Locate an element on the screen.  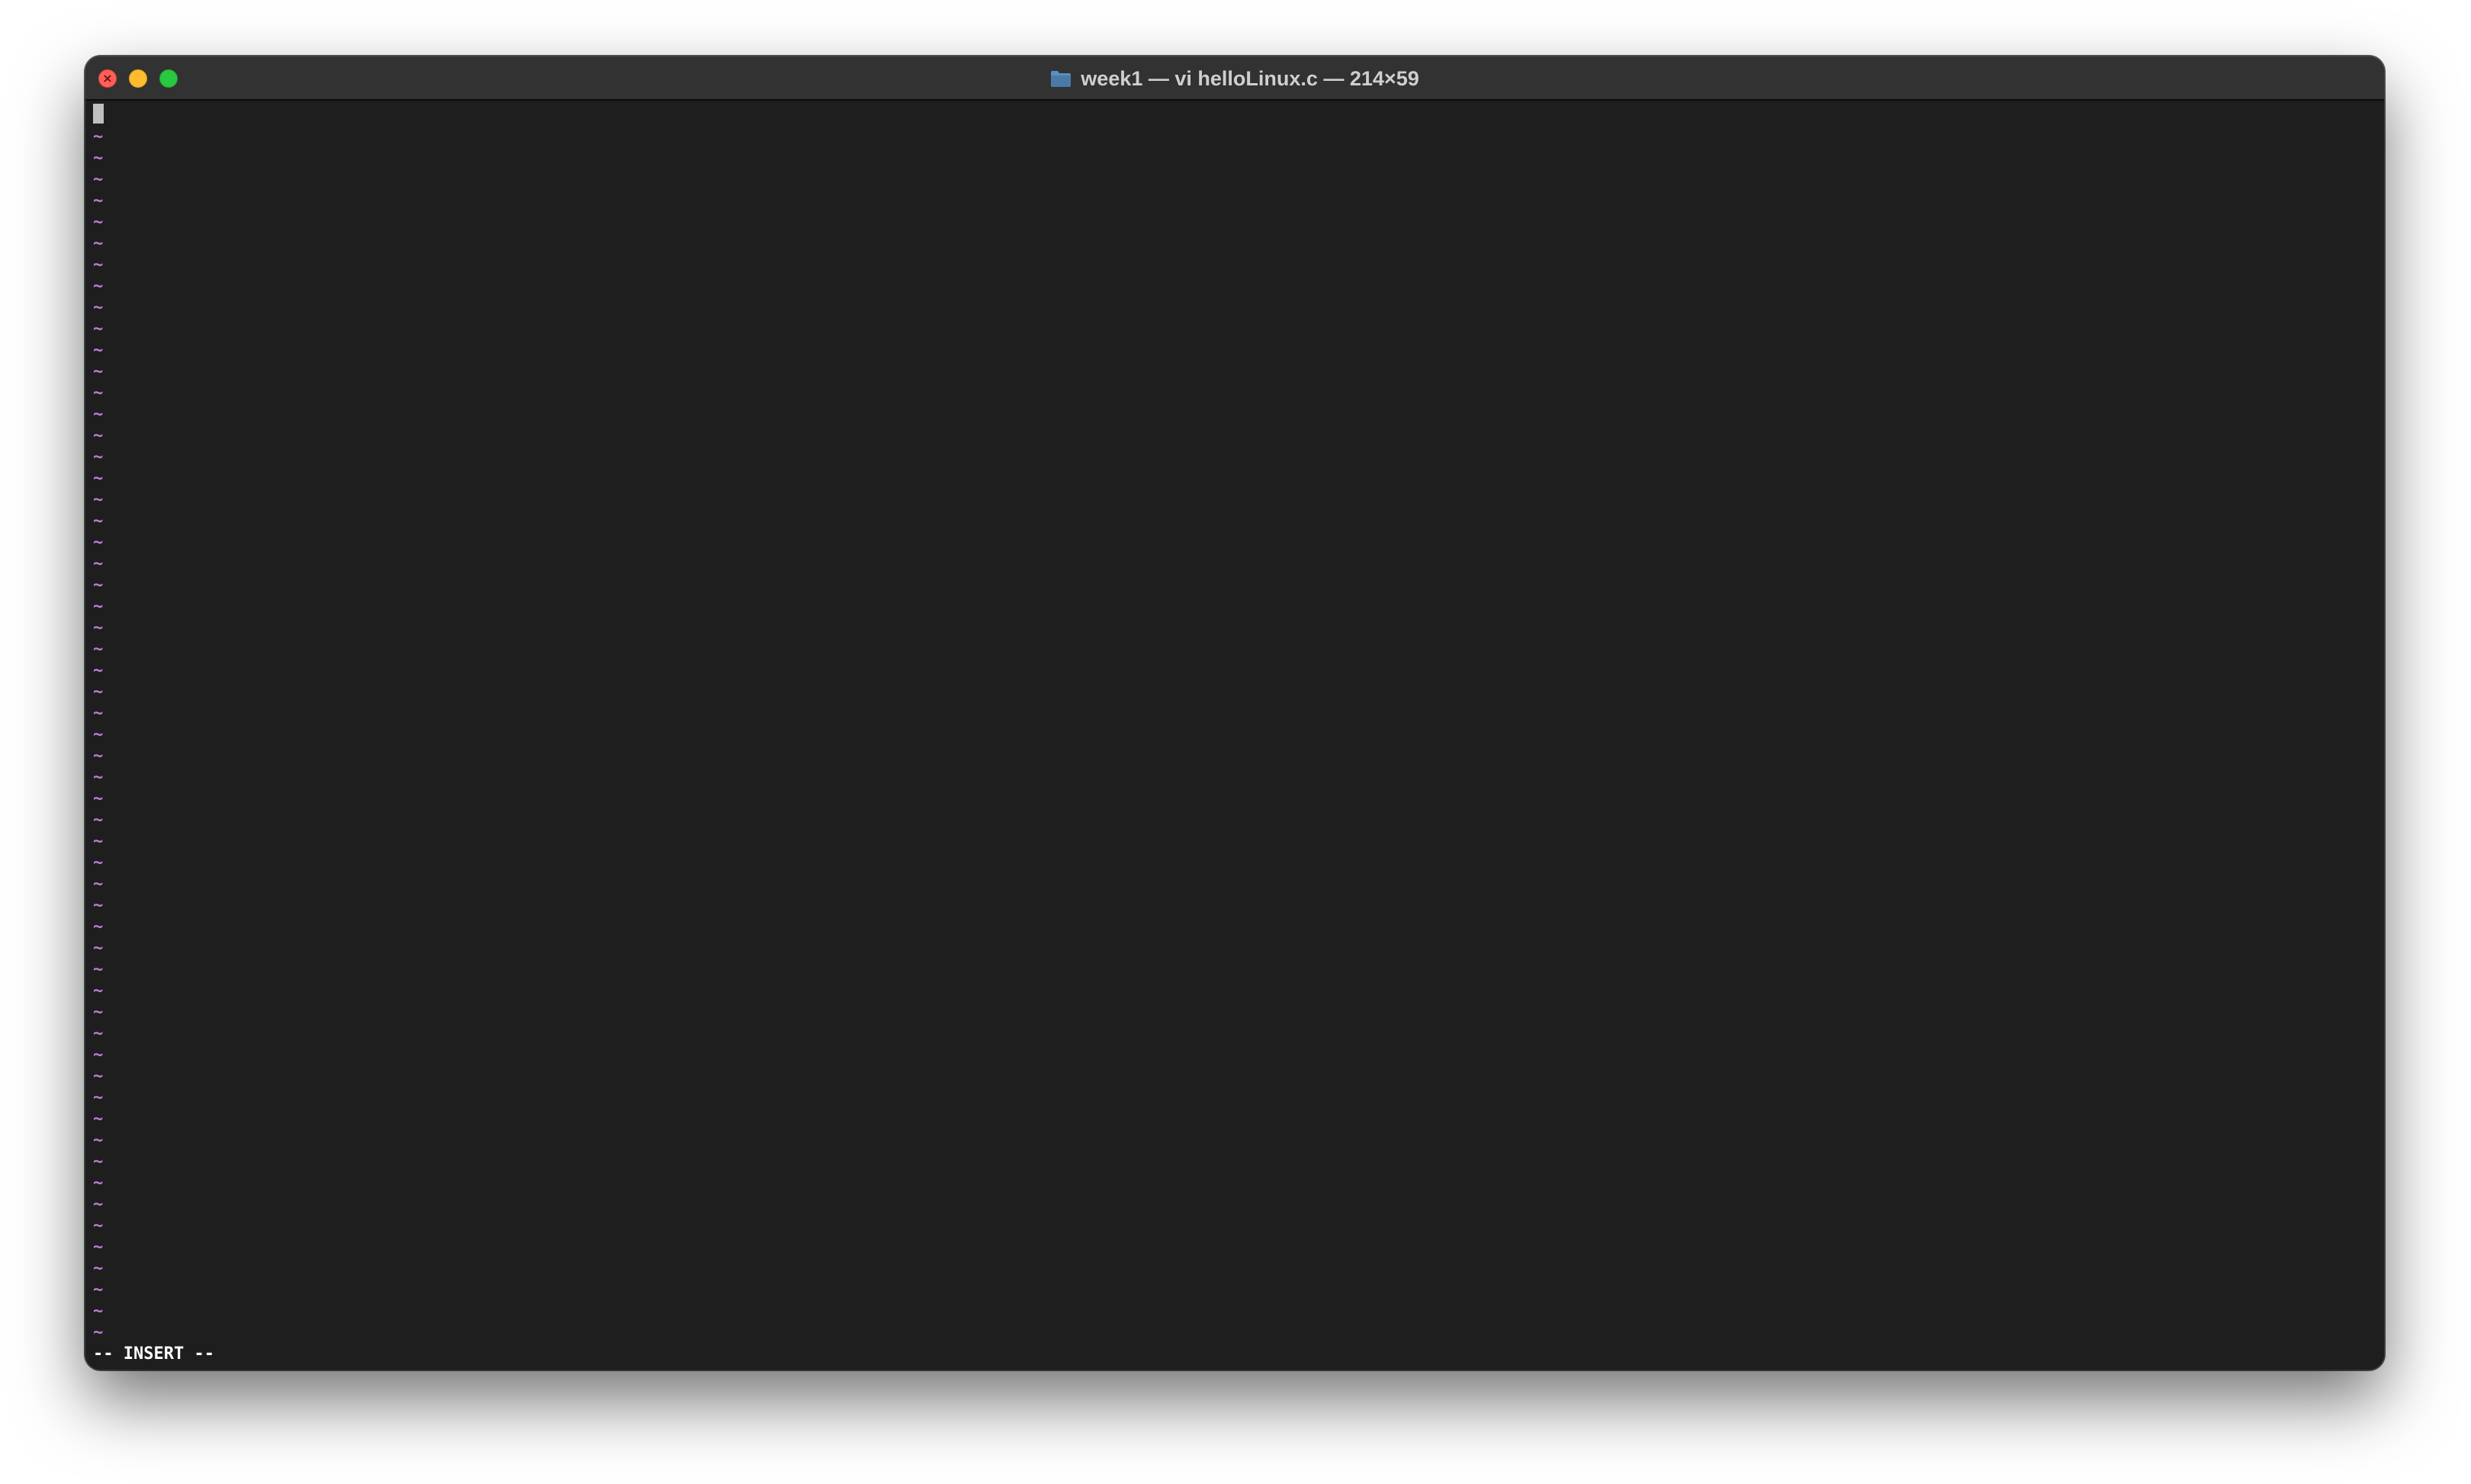
window-title-text: week1 — vi helloLinux.c — 214×59 is located at coordinates (1250, 78).